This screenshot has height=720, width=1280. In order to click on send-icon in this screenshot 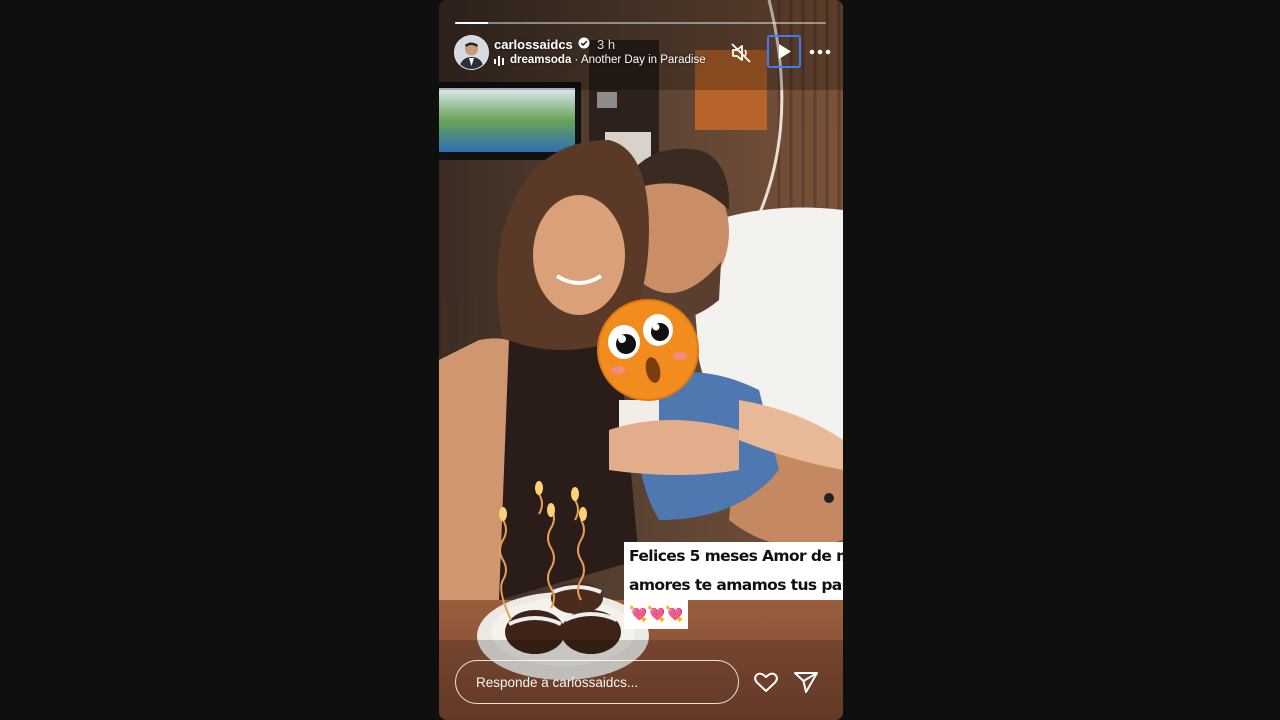, I will do `click(806, 682)`.